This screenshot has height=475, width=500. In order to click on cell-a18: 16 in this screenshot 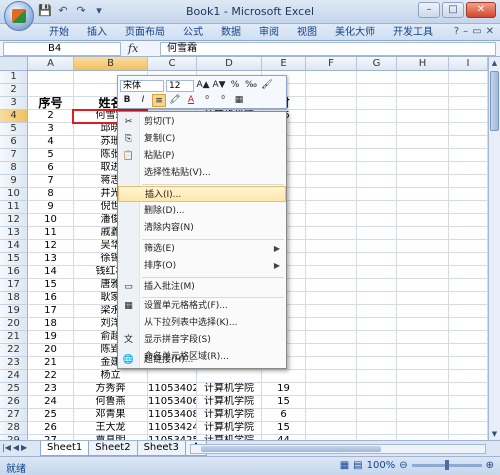, I will do `click(51, 298)`.